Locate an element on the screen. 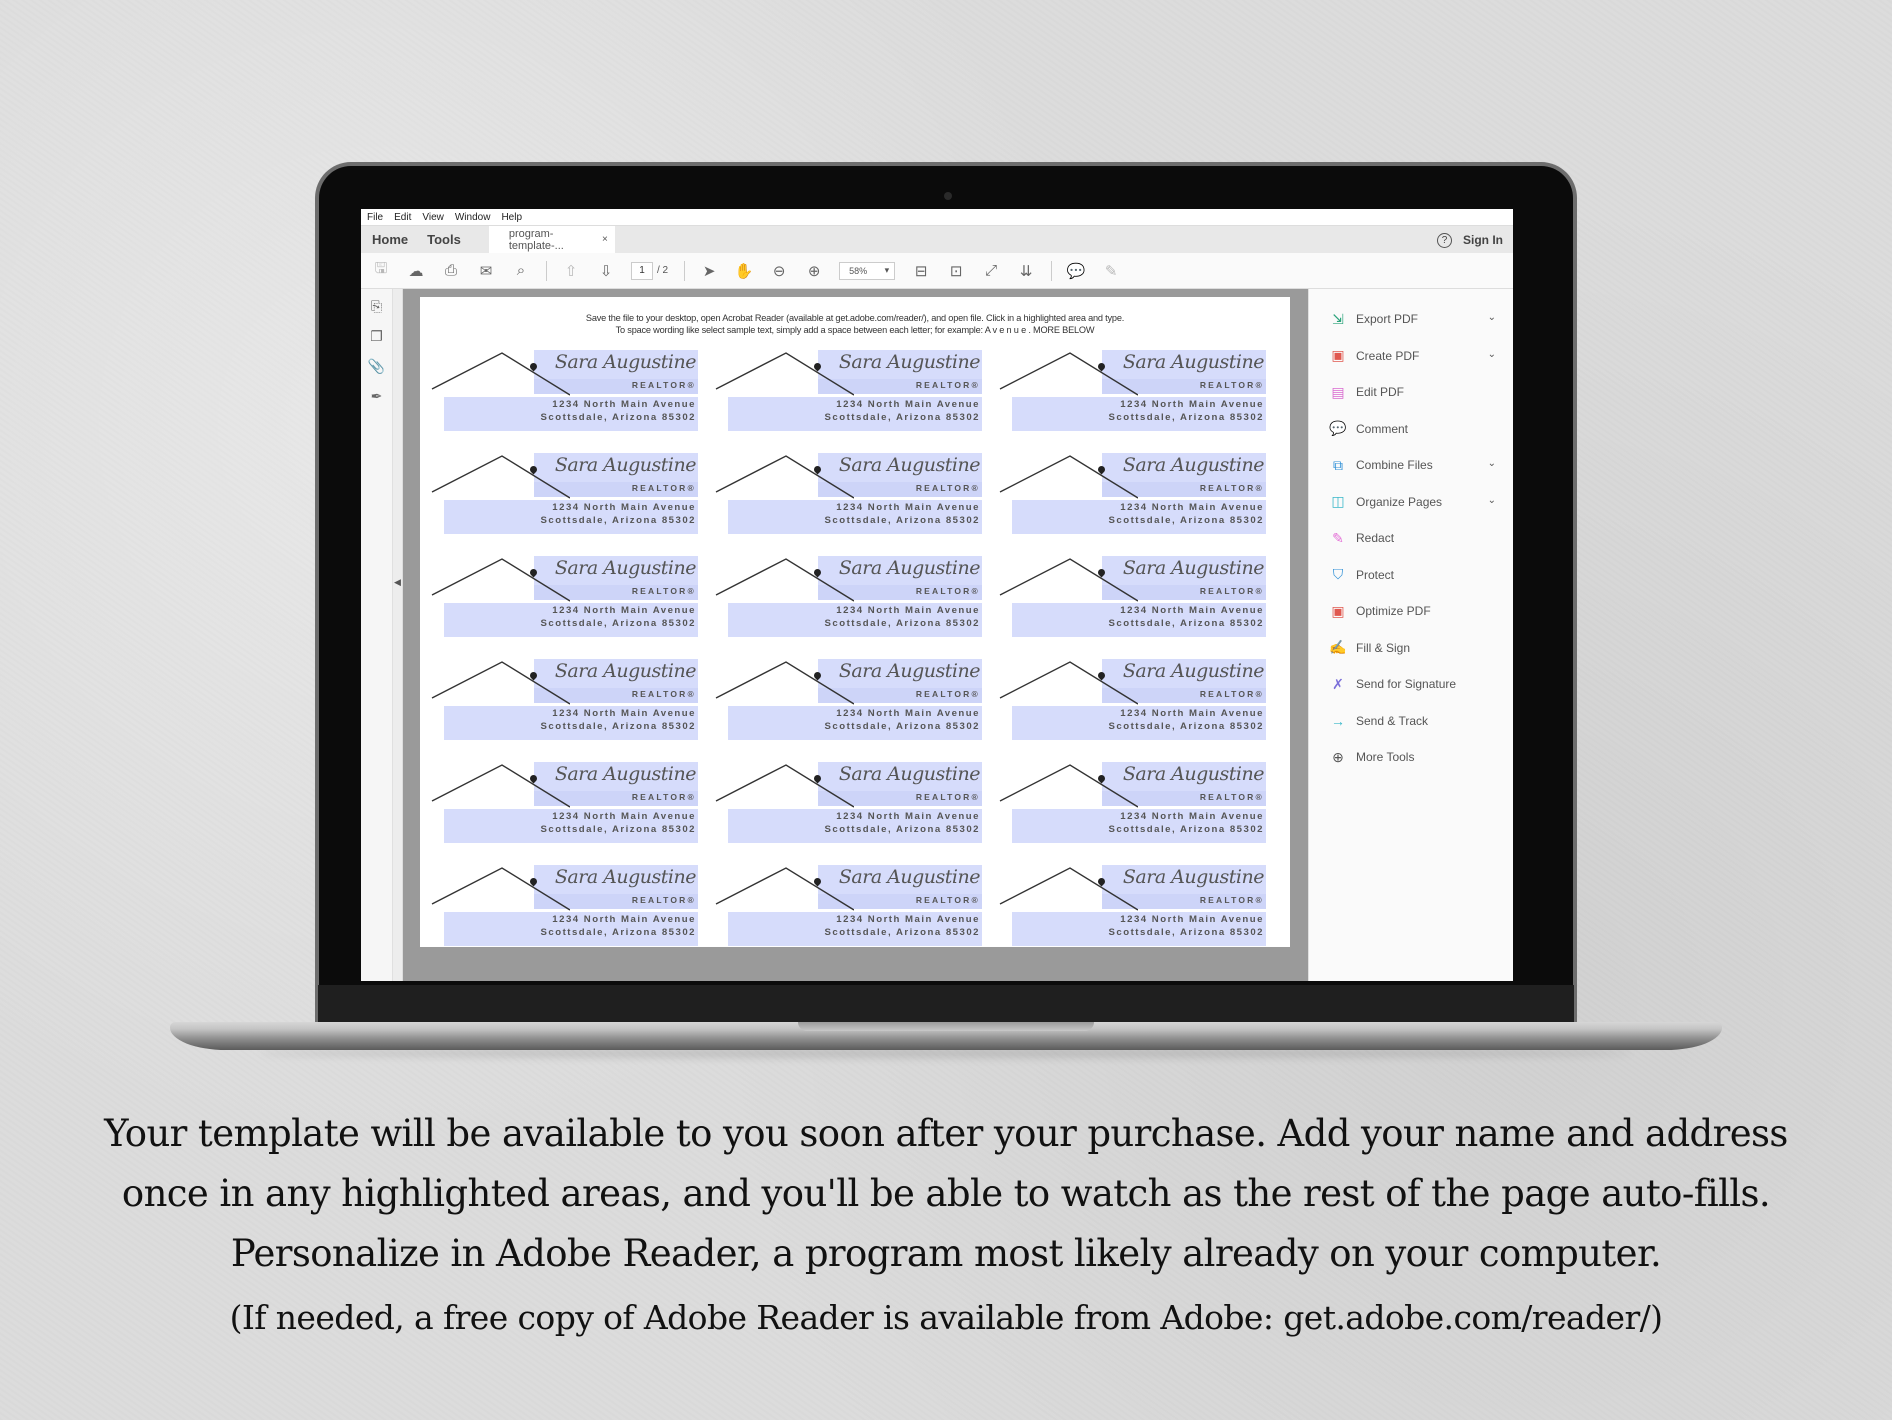  tool-optimize-pdf: ▣ Optimize PDF is located at coordinates (1411, 611).